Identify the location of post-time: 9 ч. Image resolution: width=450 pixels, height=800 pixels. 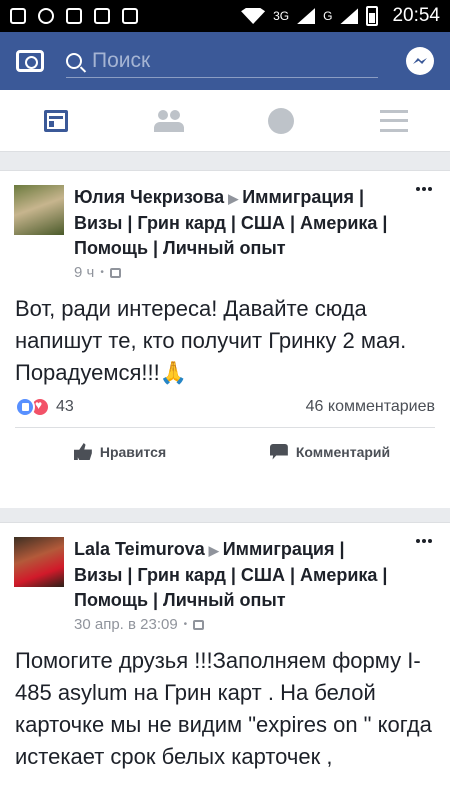
(84, 272).